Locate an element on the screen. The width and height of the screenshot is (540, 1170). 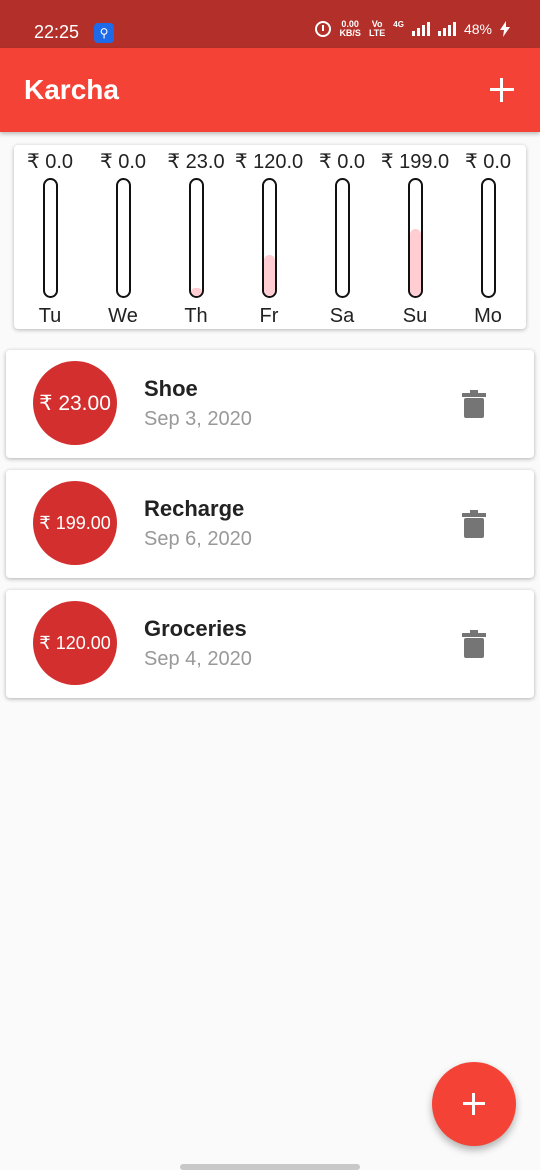
network-speed: 0.00 KB/S is located at coordinates (350, 29).